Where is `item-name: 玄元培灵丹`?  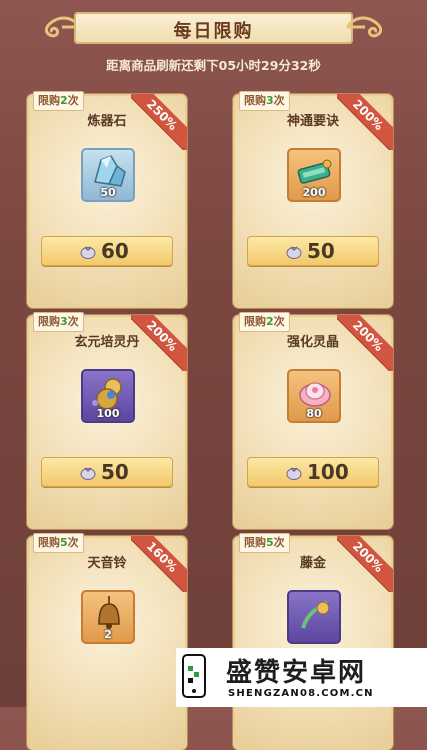
item-name: 玄元培灵丹 is located at coordinates (107, 342).